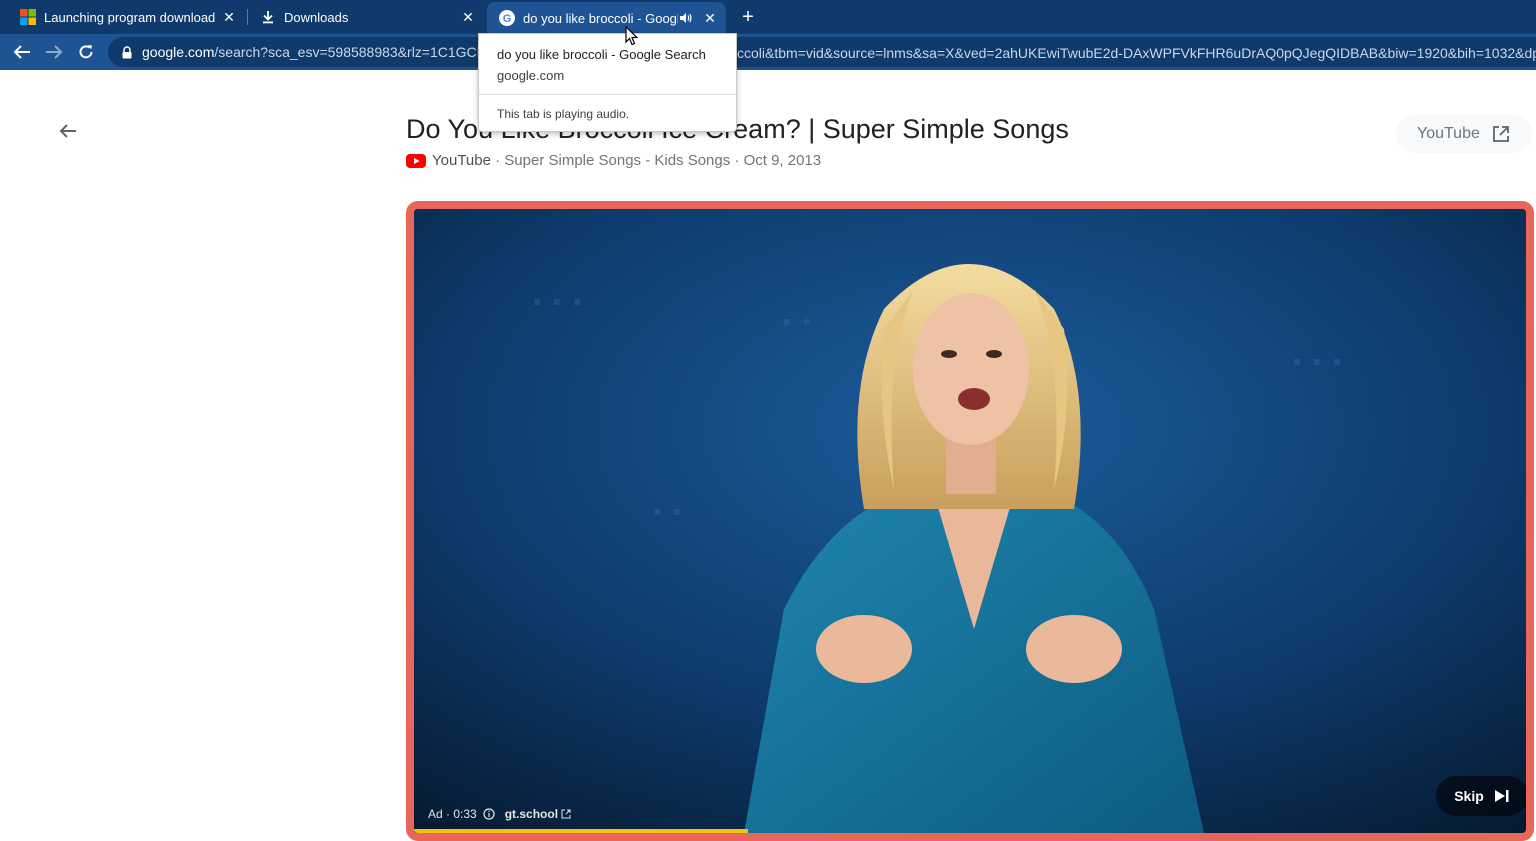  I want to click on tab-downloads: Downloads ✕, so click(362, 17).